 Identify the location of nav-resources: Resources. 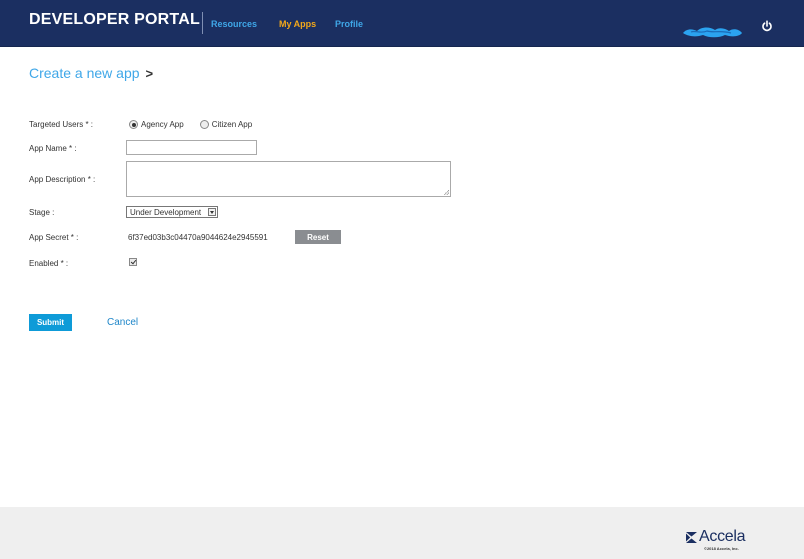
(234, 24).